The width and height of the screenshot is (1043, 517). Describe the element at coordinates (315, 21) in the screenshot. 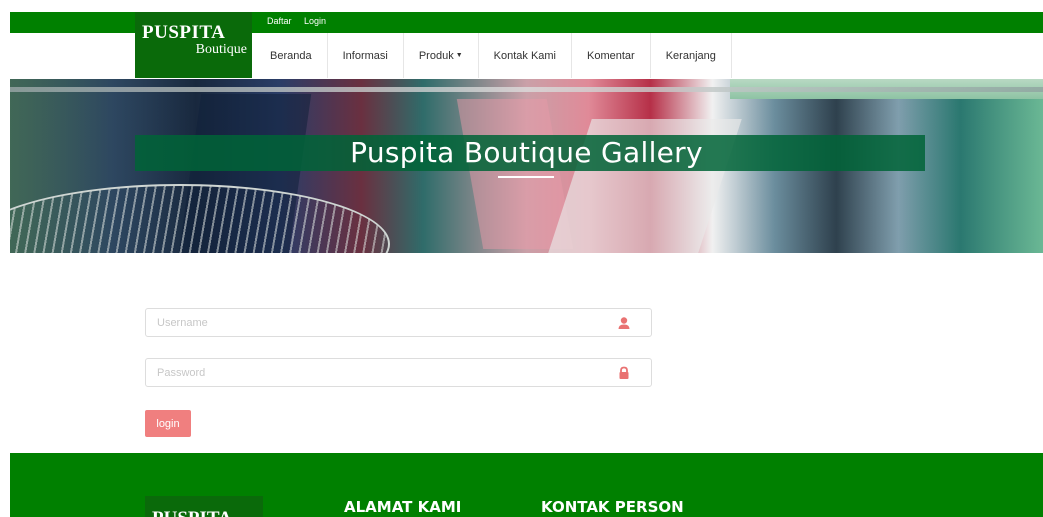

I see `login-link: Login` at that location.